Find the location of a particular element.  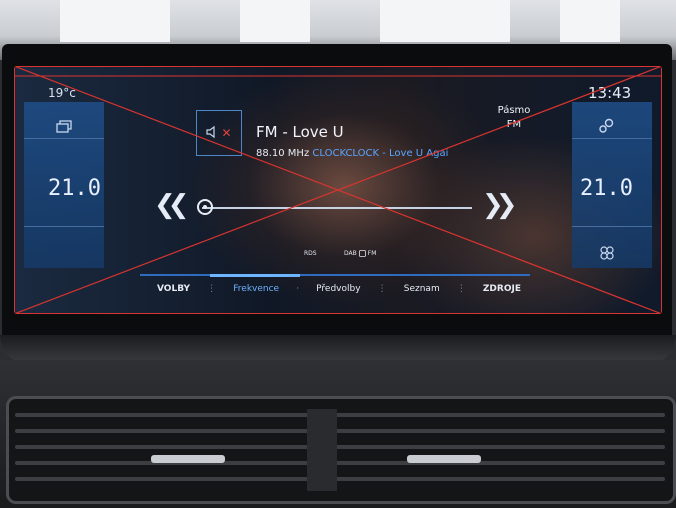

menu-item-seznam: Seznam is located at coordinates (422, 289).